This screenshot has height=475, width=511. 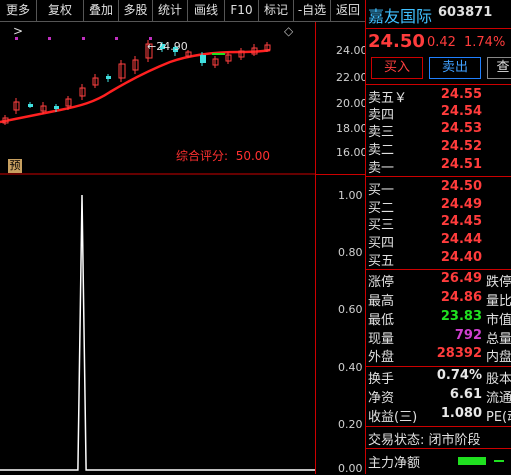 I want to click on high-price-label: ←24.90, so click(x=167, y=46).